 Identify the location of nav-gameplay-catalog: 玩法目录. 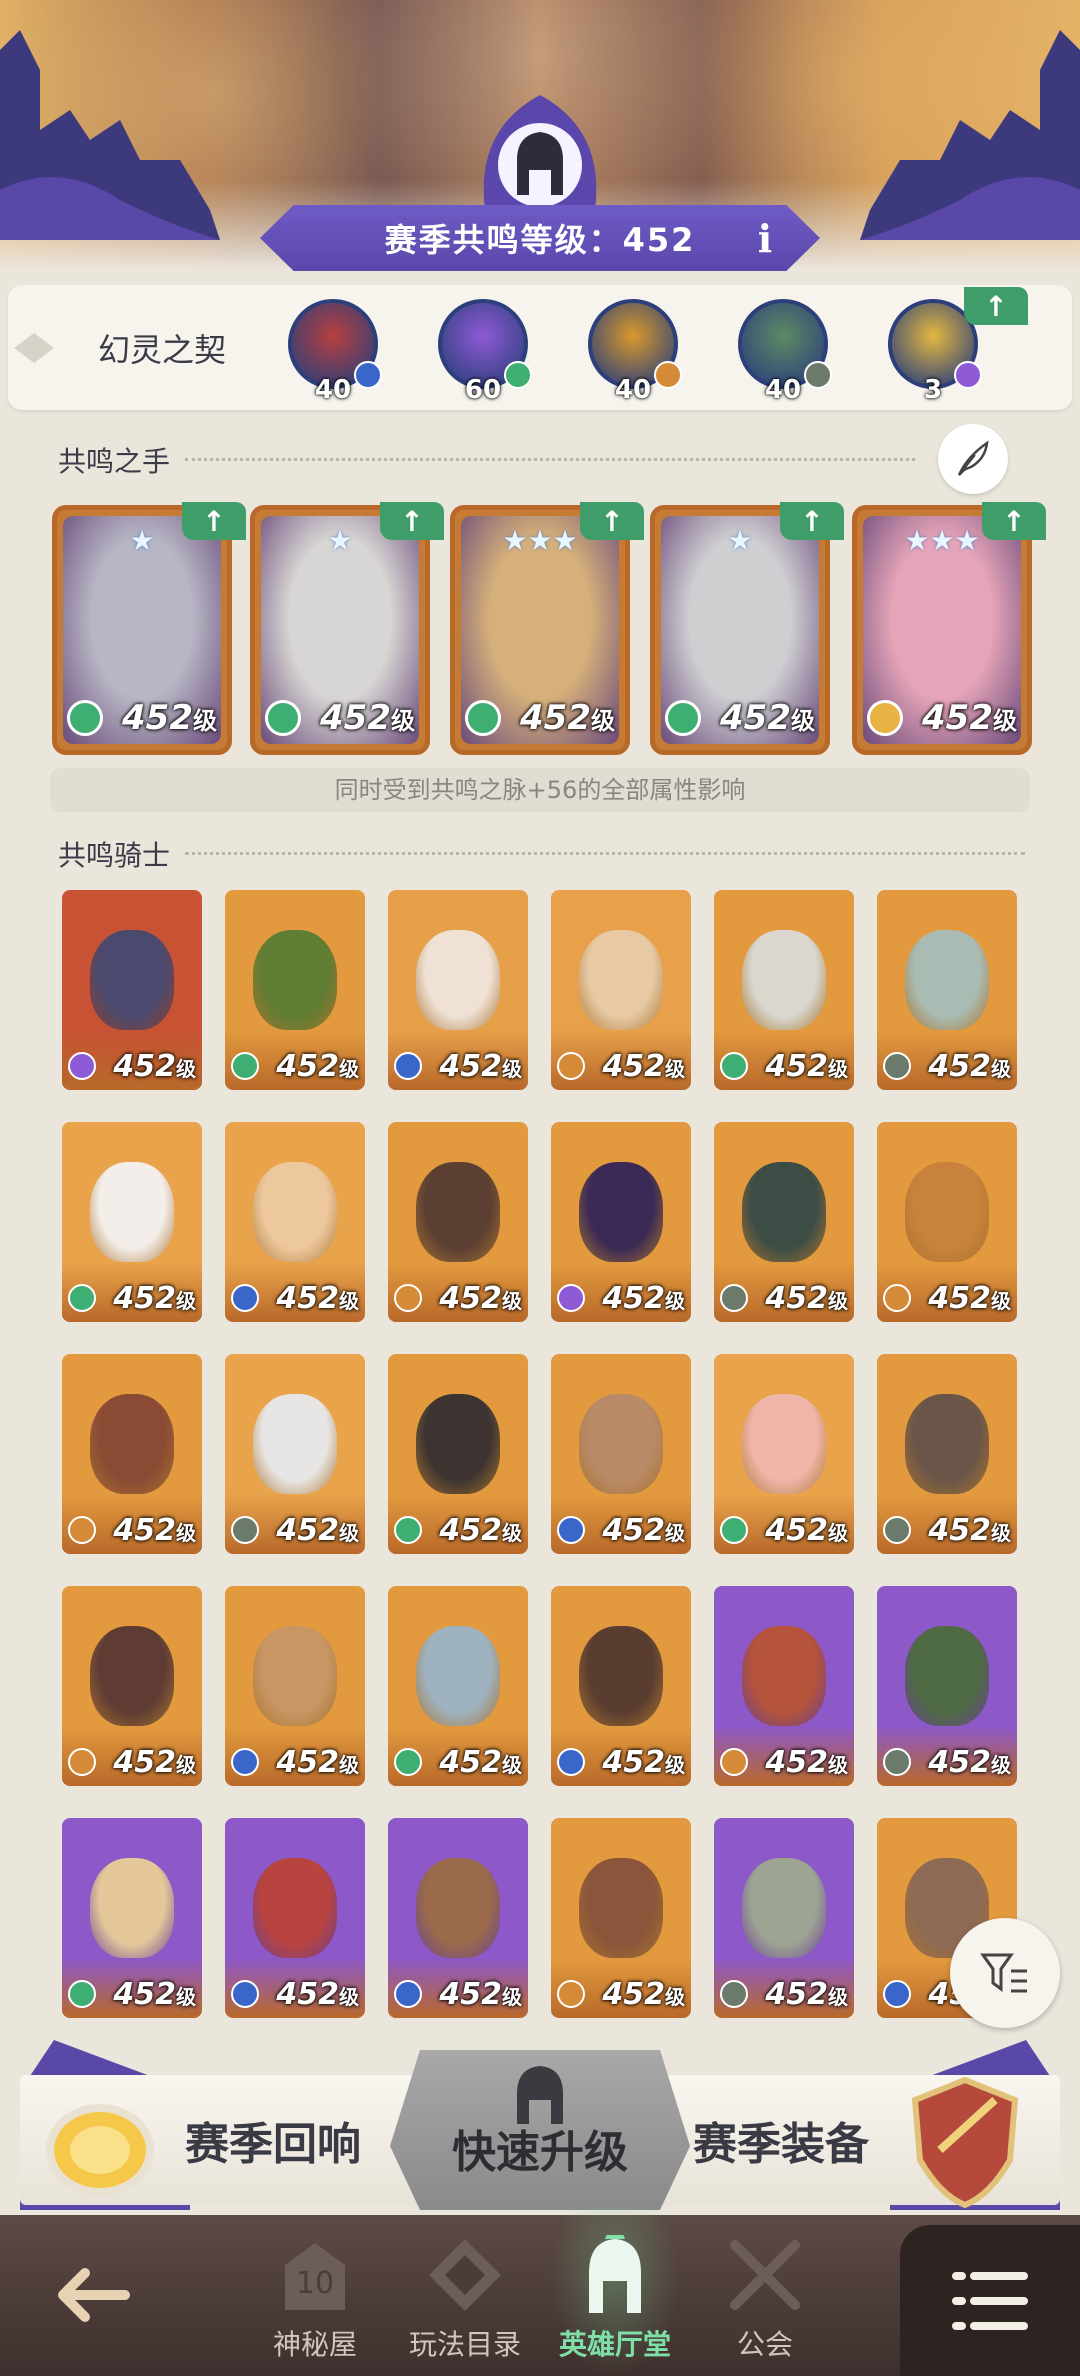
(465, 2295).